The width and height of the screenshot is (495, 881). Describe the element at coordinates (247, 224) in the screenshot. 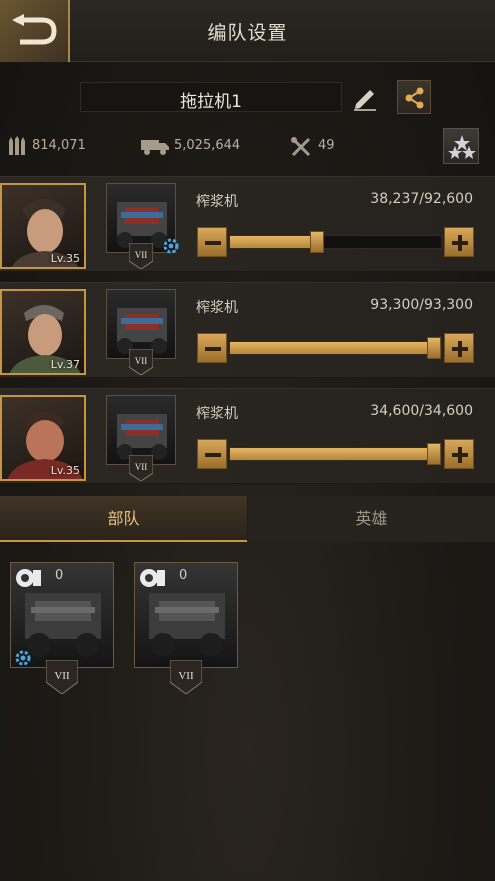

I see `troop-row: Lv.35 VII 榨浆机 38,237/92,600` at that location.